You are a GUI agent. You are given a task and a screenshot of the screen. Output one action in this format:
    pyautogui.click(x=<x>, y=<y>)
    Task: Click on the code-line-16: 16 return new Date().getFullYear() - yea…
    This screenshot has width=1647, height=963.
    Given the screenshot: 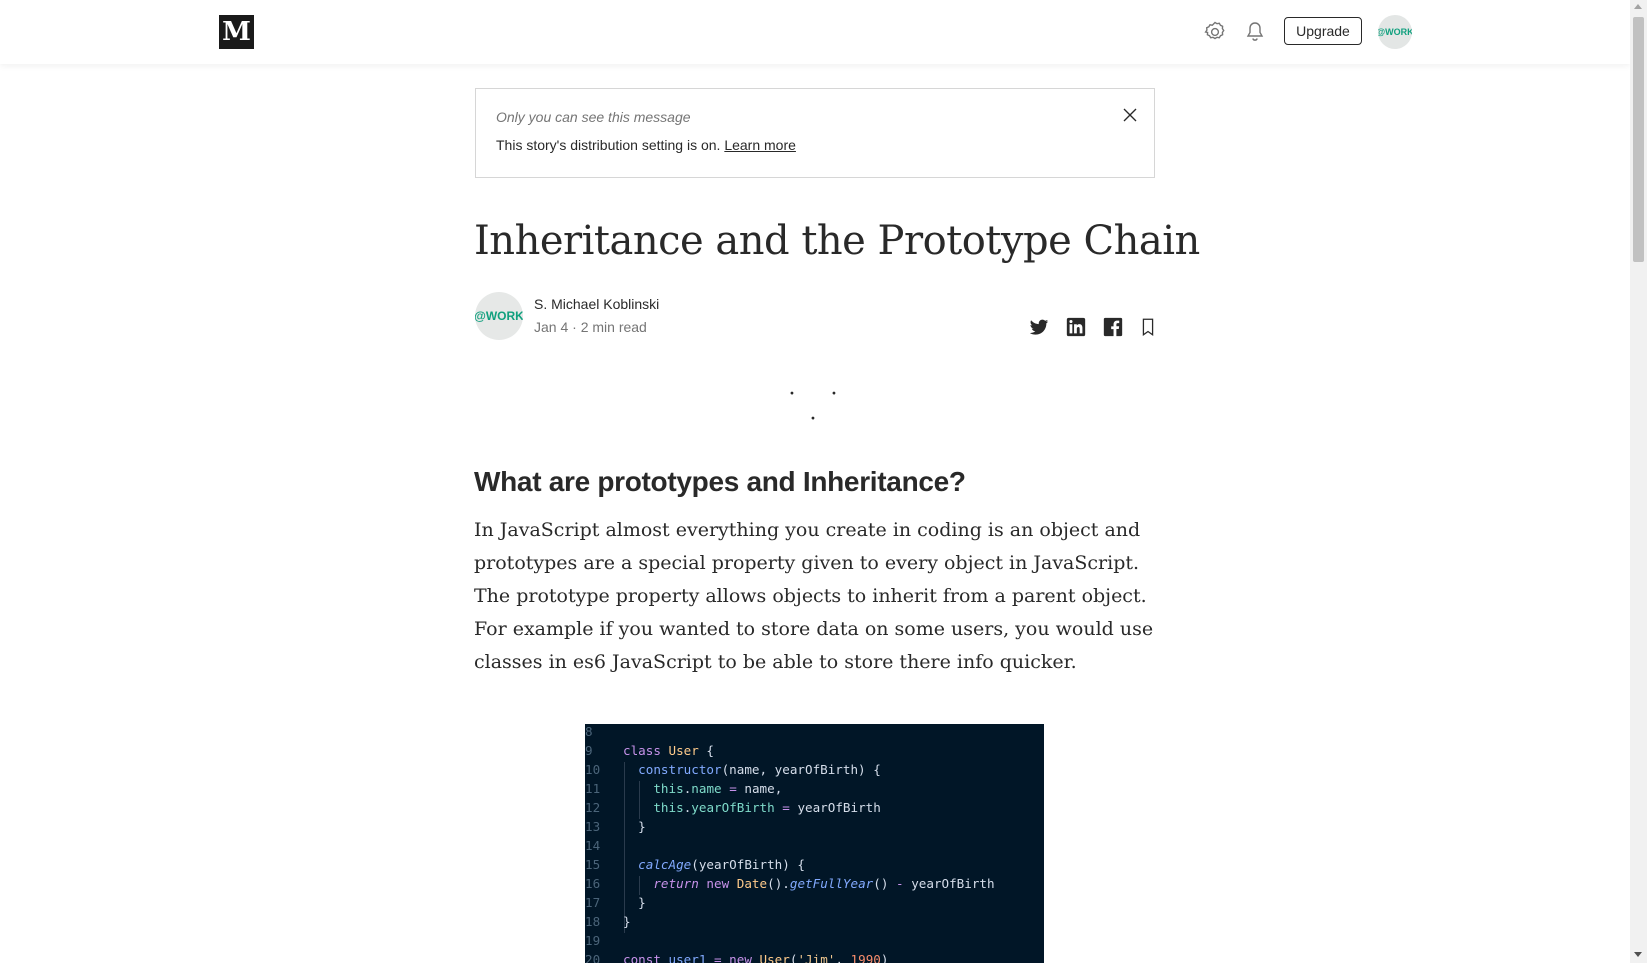 What is the action you would take?
    pyautogui.click(x=790, y=883)
    